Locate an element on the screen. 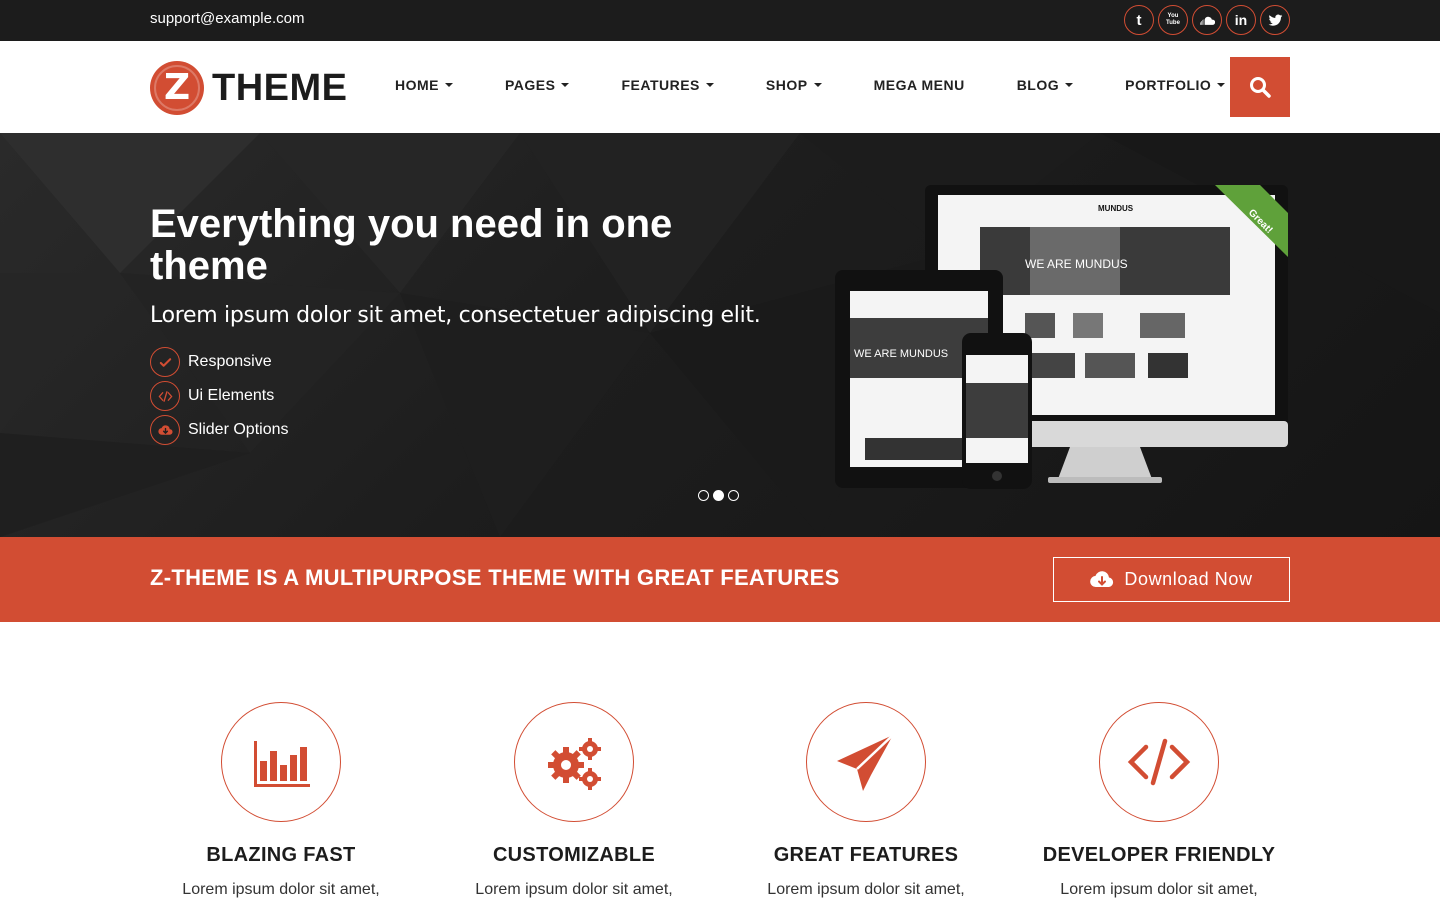 This screenshot has width=1440, height=900. linkedin-icon: in is located at coordinates (1241, 20).